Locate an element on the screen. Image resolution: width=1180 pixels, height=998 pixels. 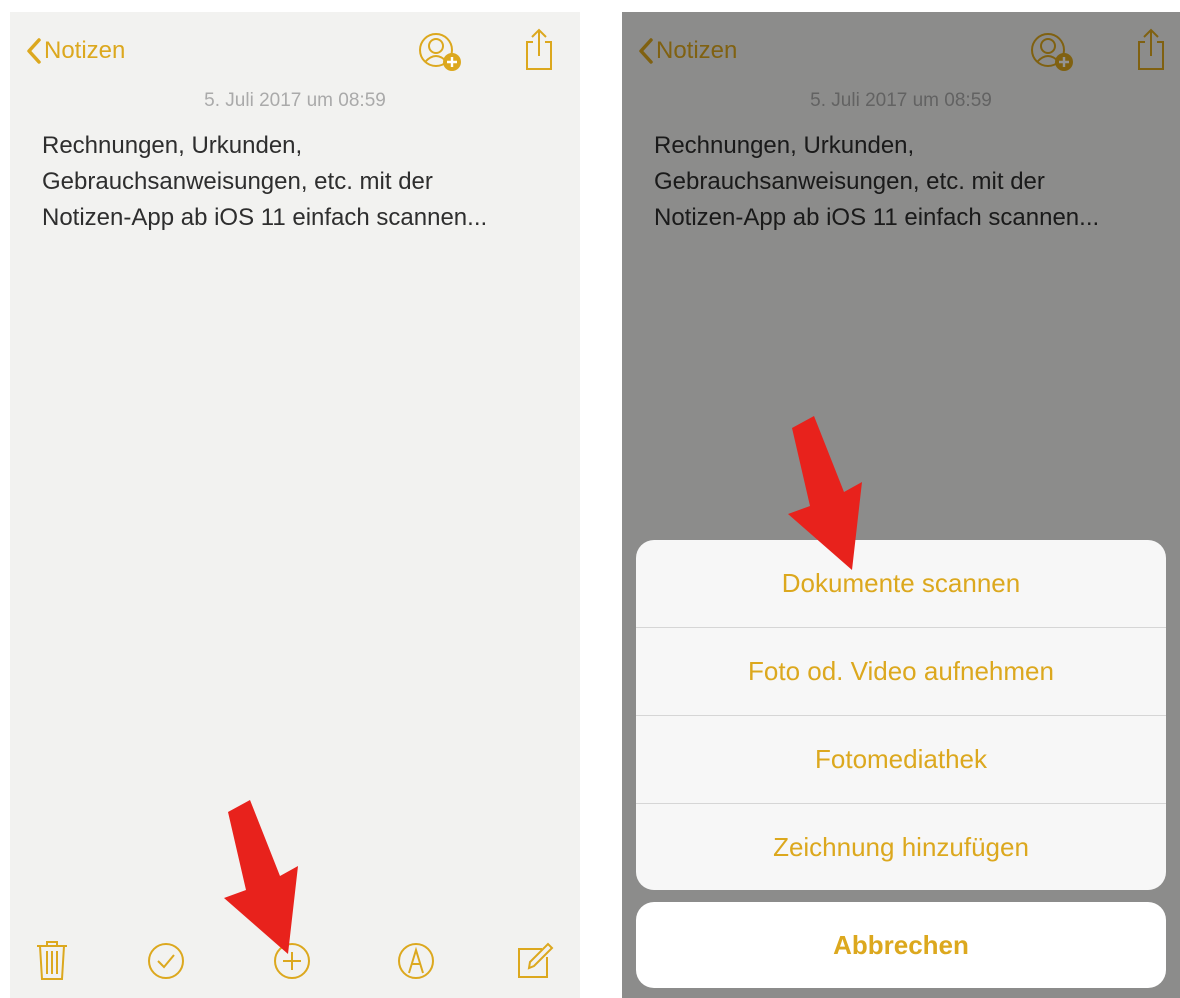
add-people-button is located at coordinates (440, 54).